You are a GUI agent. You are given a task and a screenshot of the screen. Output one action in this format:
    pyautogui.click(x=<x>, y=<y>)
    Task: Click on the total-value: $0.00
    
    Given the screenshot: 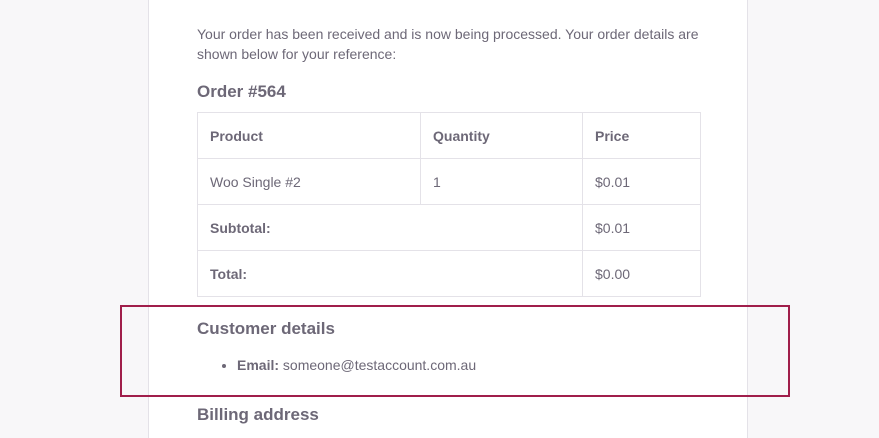 What is the action you would take?
    pyautogui.click(x=641, y=273)
    